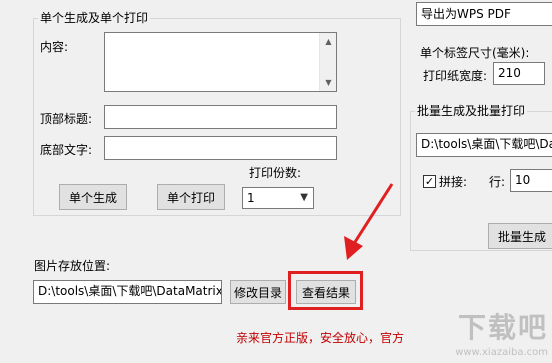  I want to click on single-generate-button: 单个生成, so click(93, 197).